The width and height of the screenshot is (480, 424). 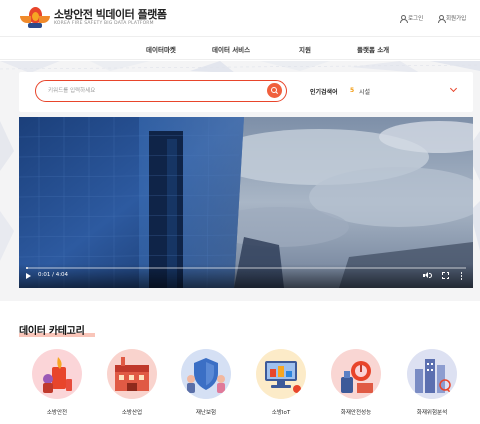 What do you see at coordinates (305, 49) in the screenshot?
I see `nav-item-support: 지원` at bounding box center [305, 49].